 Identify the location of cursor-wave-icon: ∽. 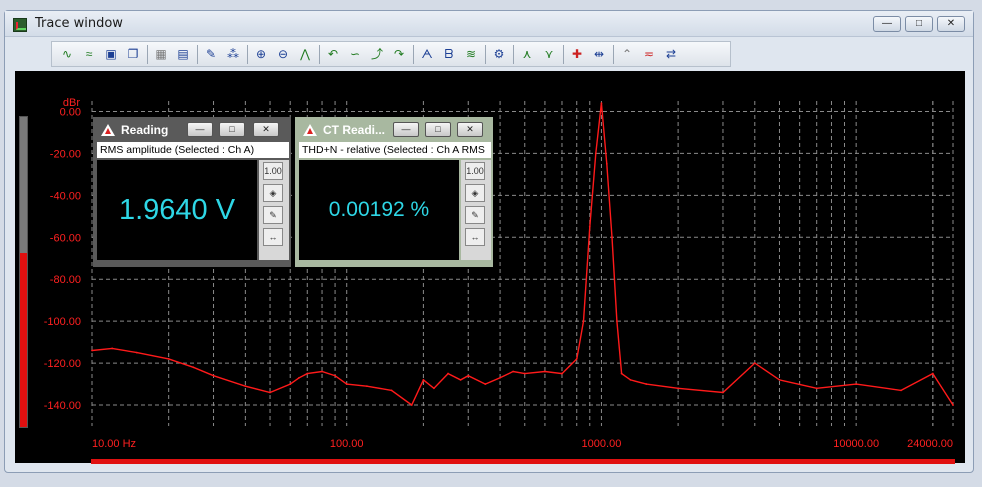
(355, 54).